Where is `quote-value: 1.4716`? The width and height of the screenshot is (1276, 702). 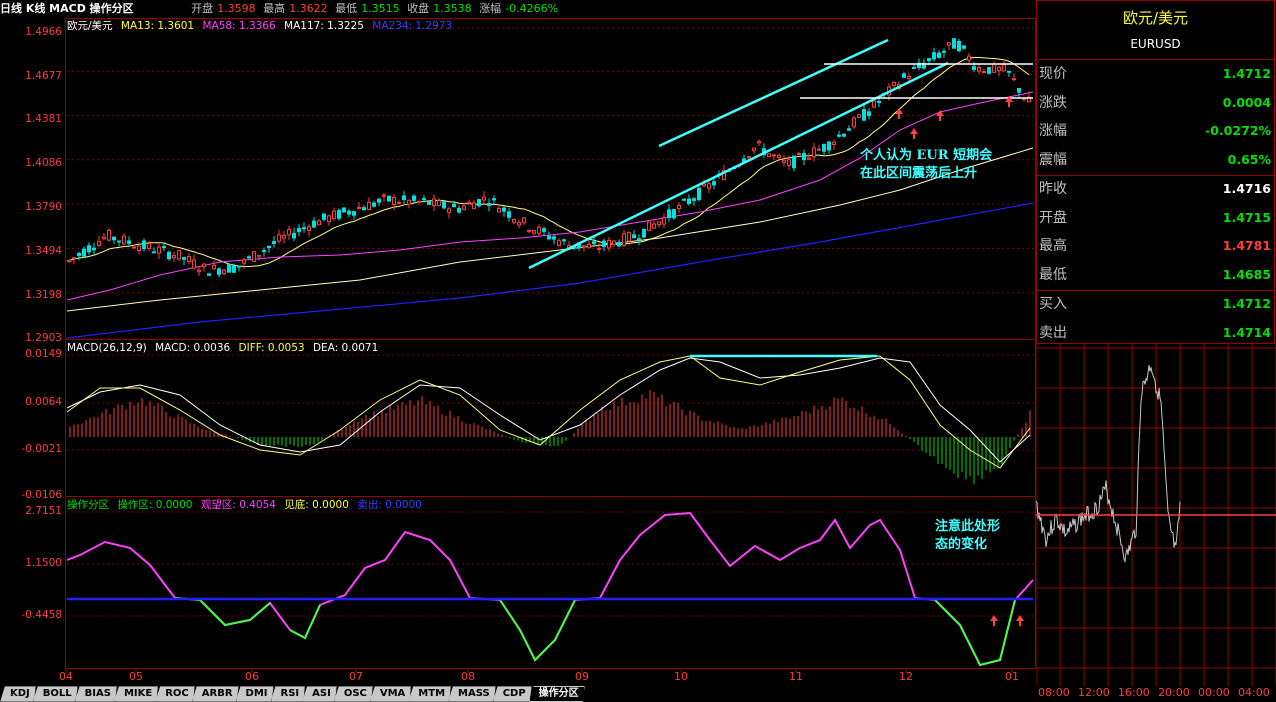 quote-value: 1.4716 is located at coordinates (1246, 188).